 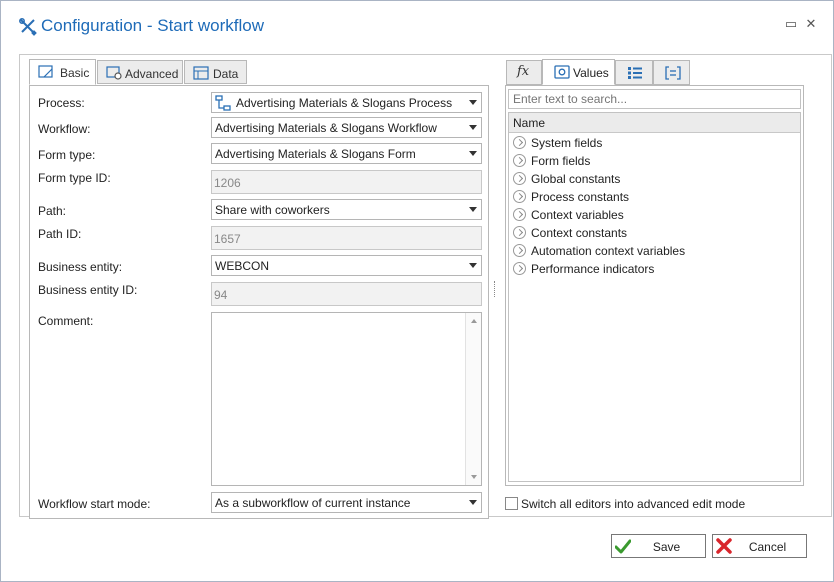 What do you see at coordinates (652, 233) in the screenshot?
I see `list-item-context-constants: Context constants` at bounding box center [652, 233].